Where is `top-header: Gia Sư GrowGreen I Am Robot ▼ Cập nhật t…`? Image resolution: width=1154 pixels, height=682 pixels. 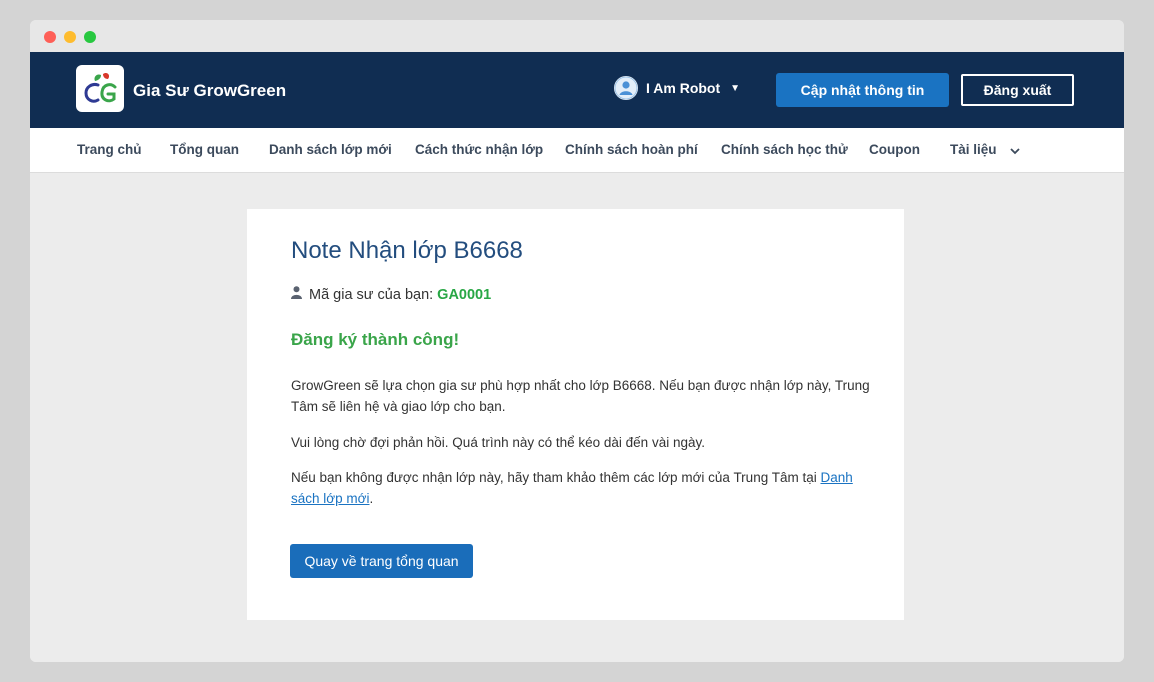
top-header: Gia Sư GrowGreen I Am Robot ▼ Cập nhật t… is located at coordinates (577, 90).